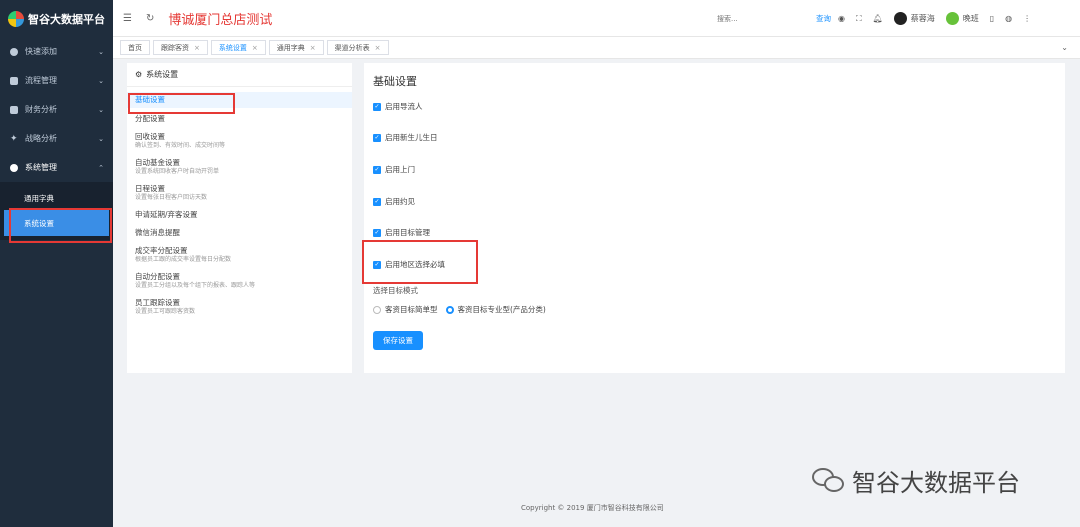 The width and height of the screenshot is (1080, 527). What do you see at coordinates (401, 232) in the screenshot?
I see `checkbox-target-management: ✓ 启用目标管理` at bounding box center [401, 232].